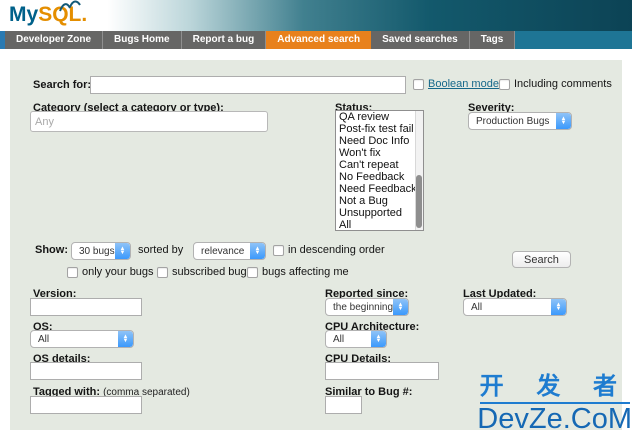 The image size is (632, 437). Describe the element at coordinates (513, 121) in the screenshot. I see `severity-select-value: Production Bugs` at that location.